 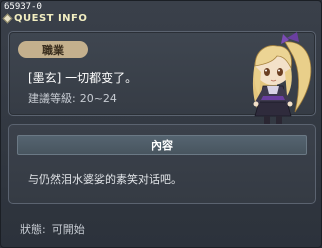 What do you see at coordinates (7, 18) in the screenshot?
I see `diamond-bullet-icon` at bounding box center [7, 18].